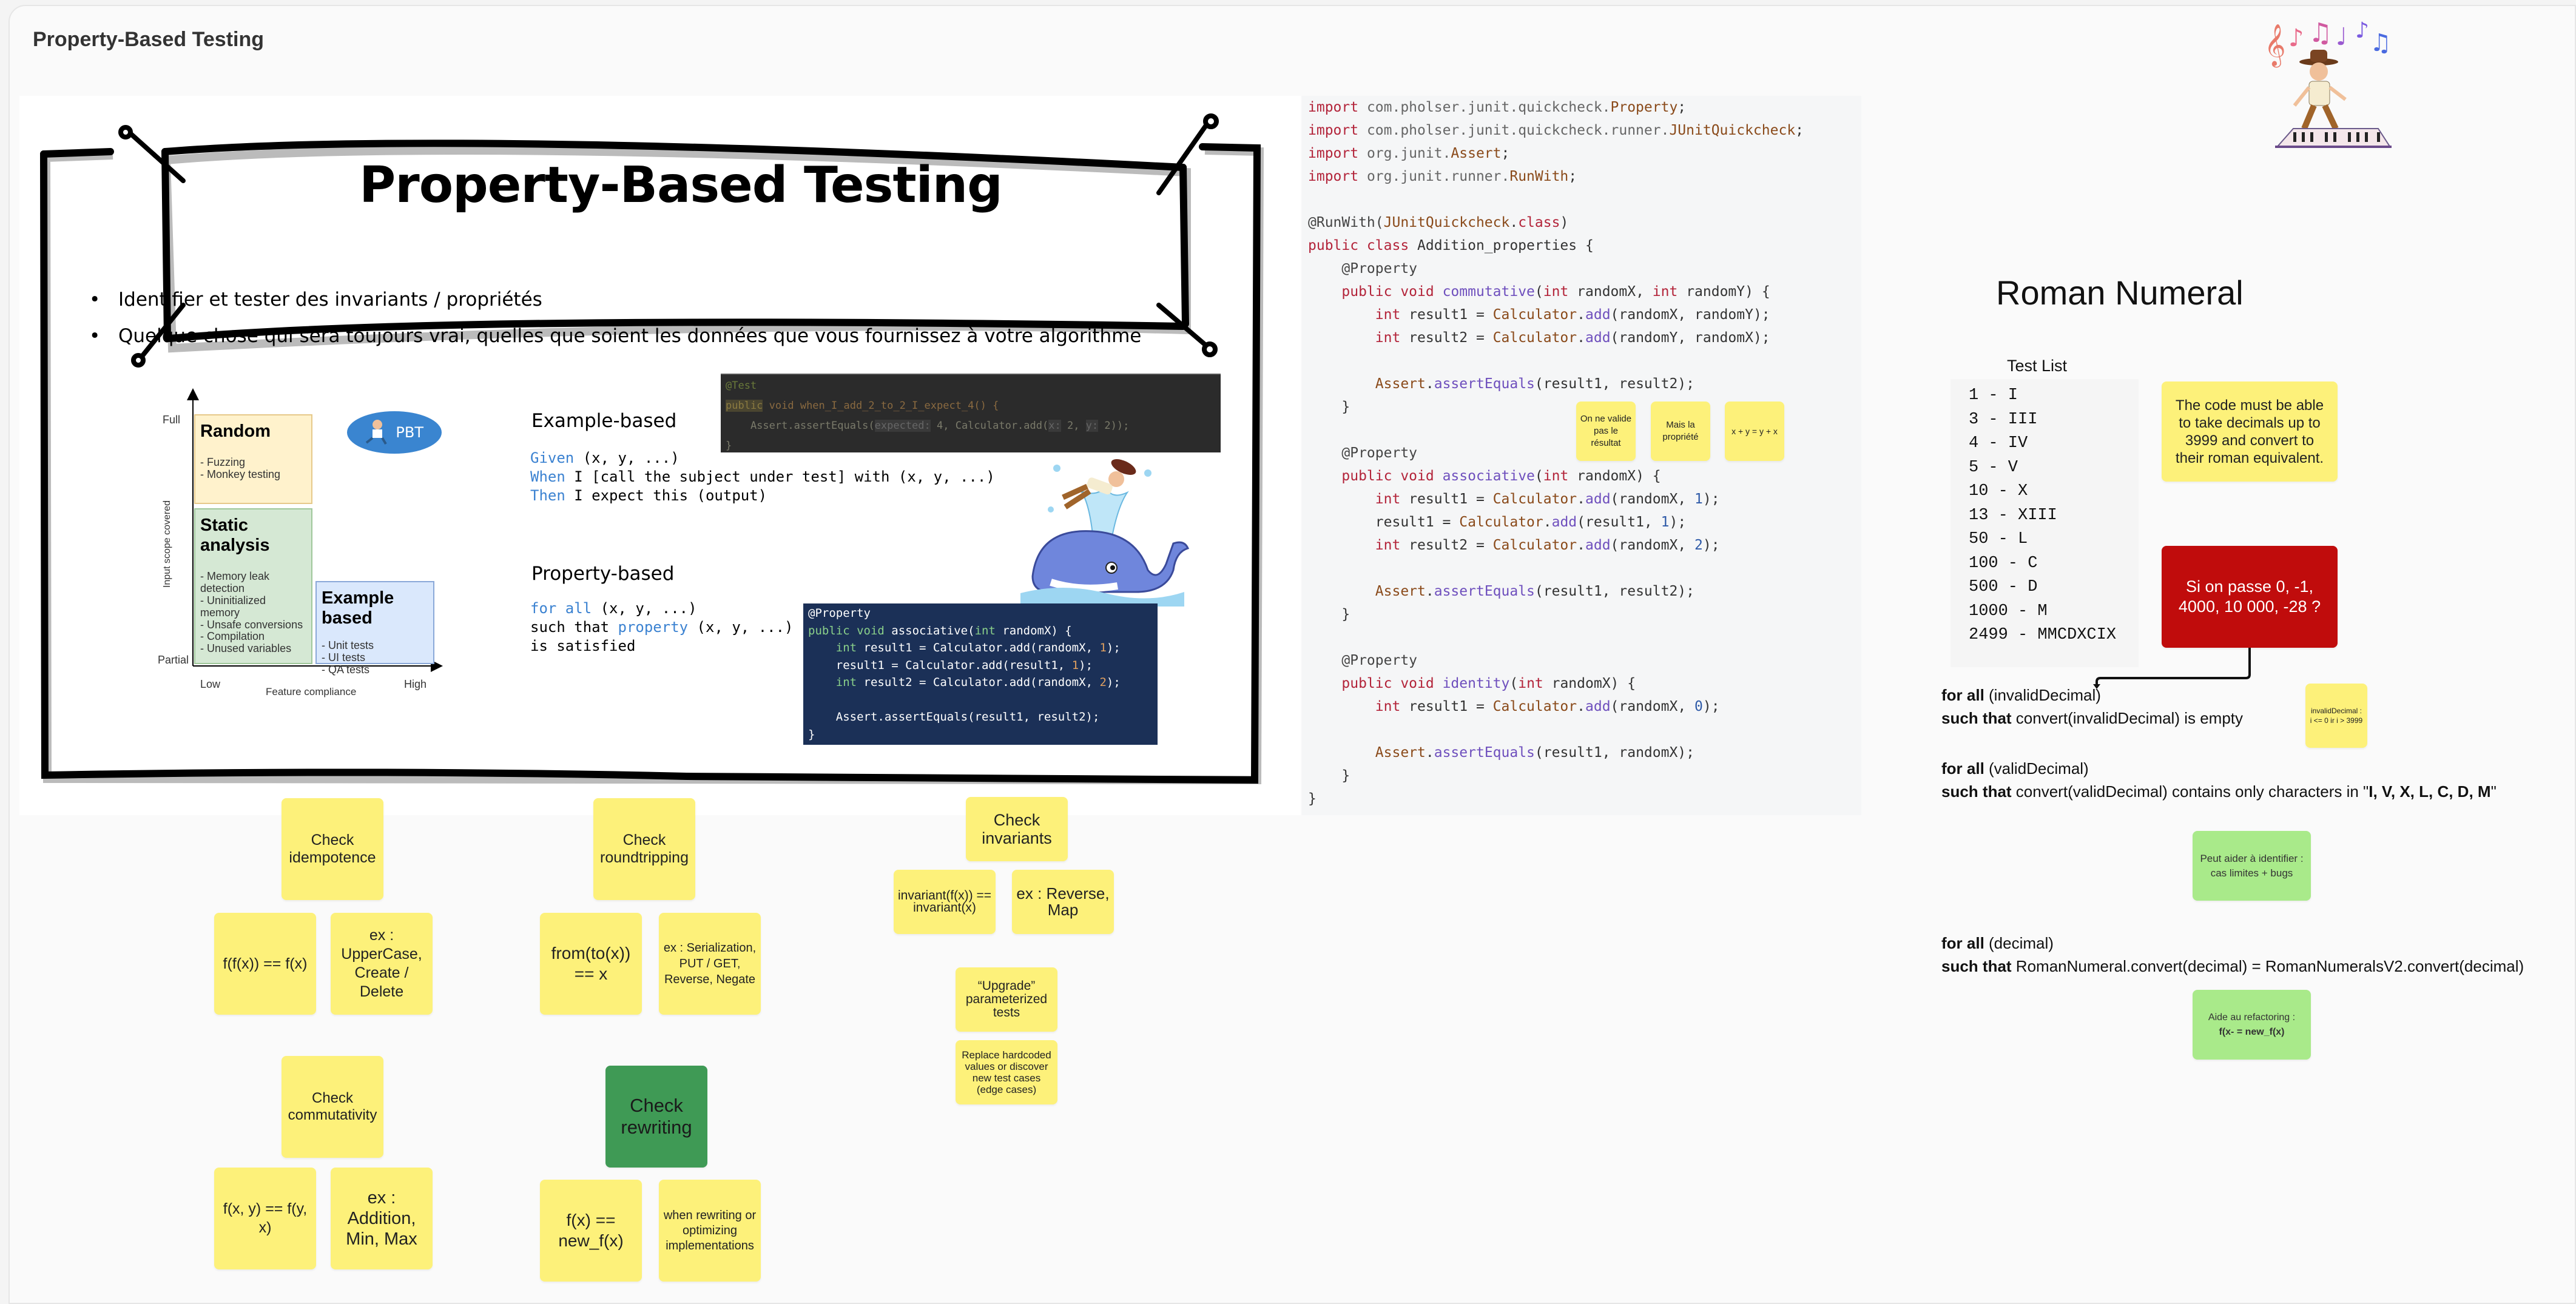 This screenshot has height=1304, width=2576. What do you see at coordinates (1006, 999) in the screenshot?
I see `pattern-upgrade-title: “Upgrade” parameterized tests` at bounding box center [1006, 999].